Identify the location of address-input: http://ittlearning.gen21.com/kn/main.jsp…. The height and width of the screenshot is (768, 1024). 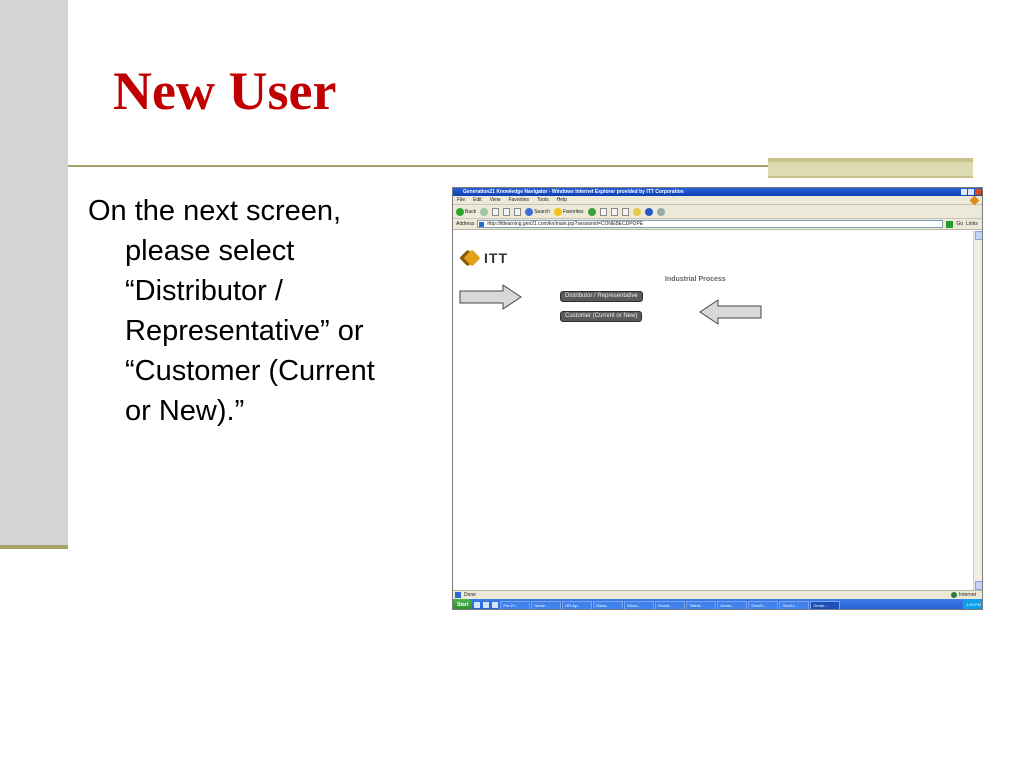
(710, 224).